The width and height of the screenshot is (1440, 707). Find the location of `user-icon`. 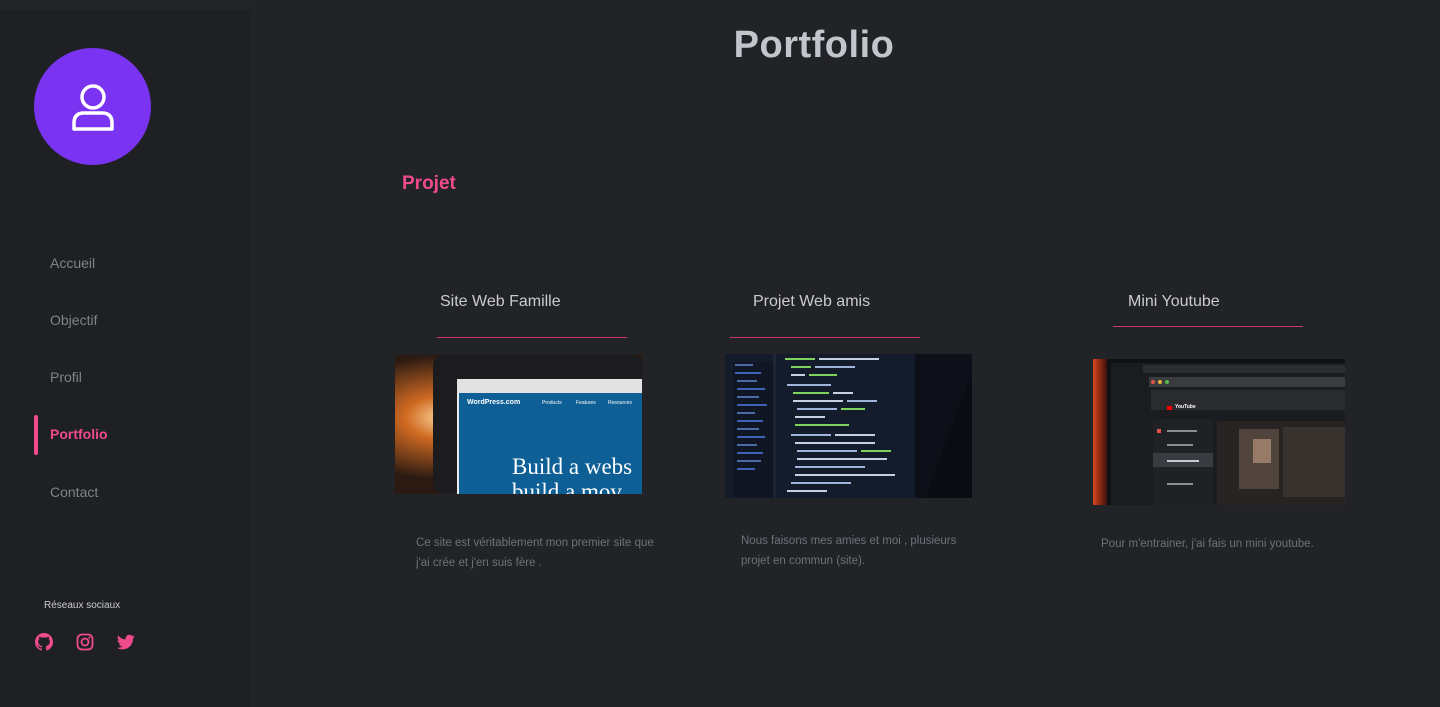

user-icon is located at coordinates (92, 107).